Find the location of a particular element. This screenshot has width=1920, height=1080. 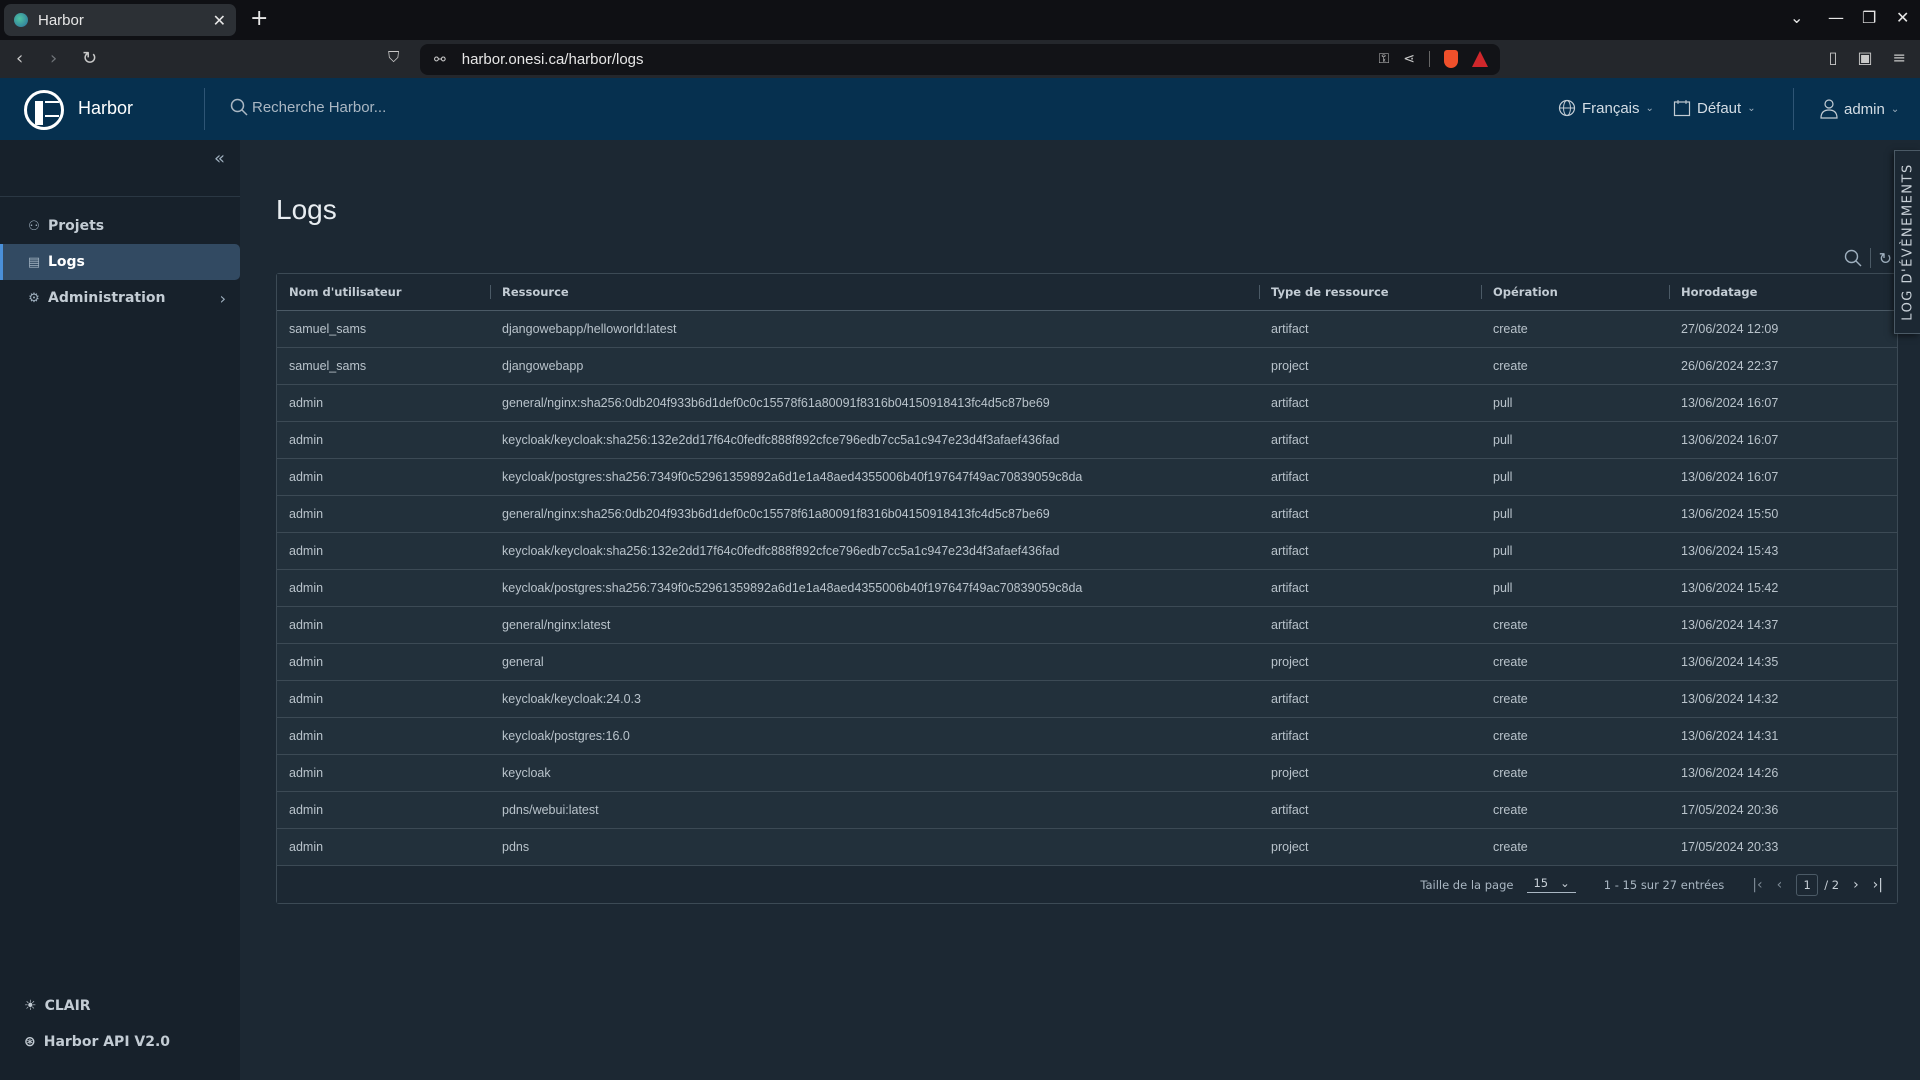

cell-timestamp: 13/06/2024 14:26 is located at coordinates (1730, 773).